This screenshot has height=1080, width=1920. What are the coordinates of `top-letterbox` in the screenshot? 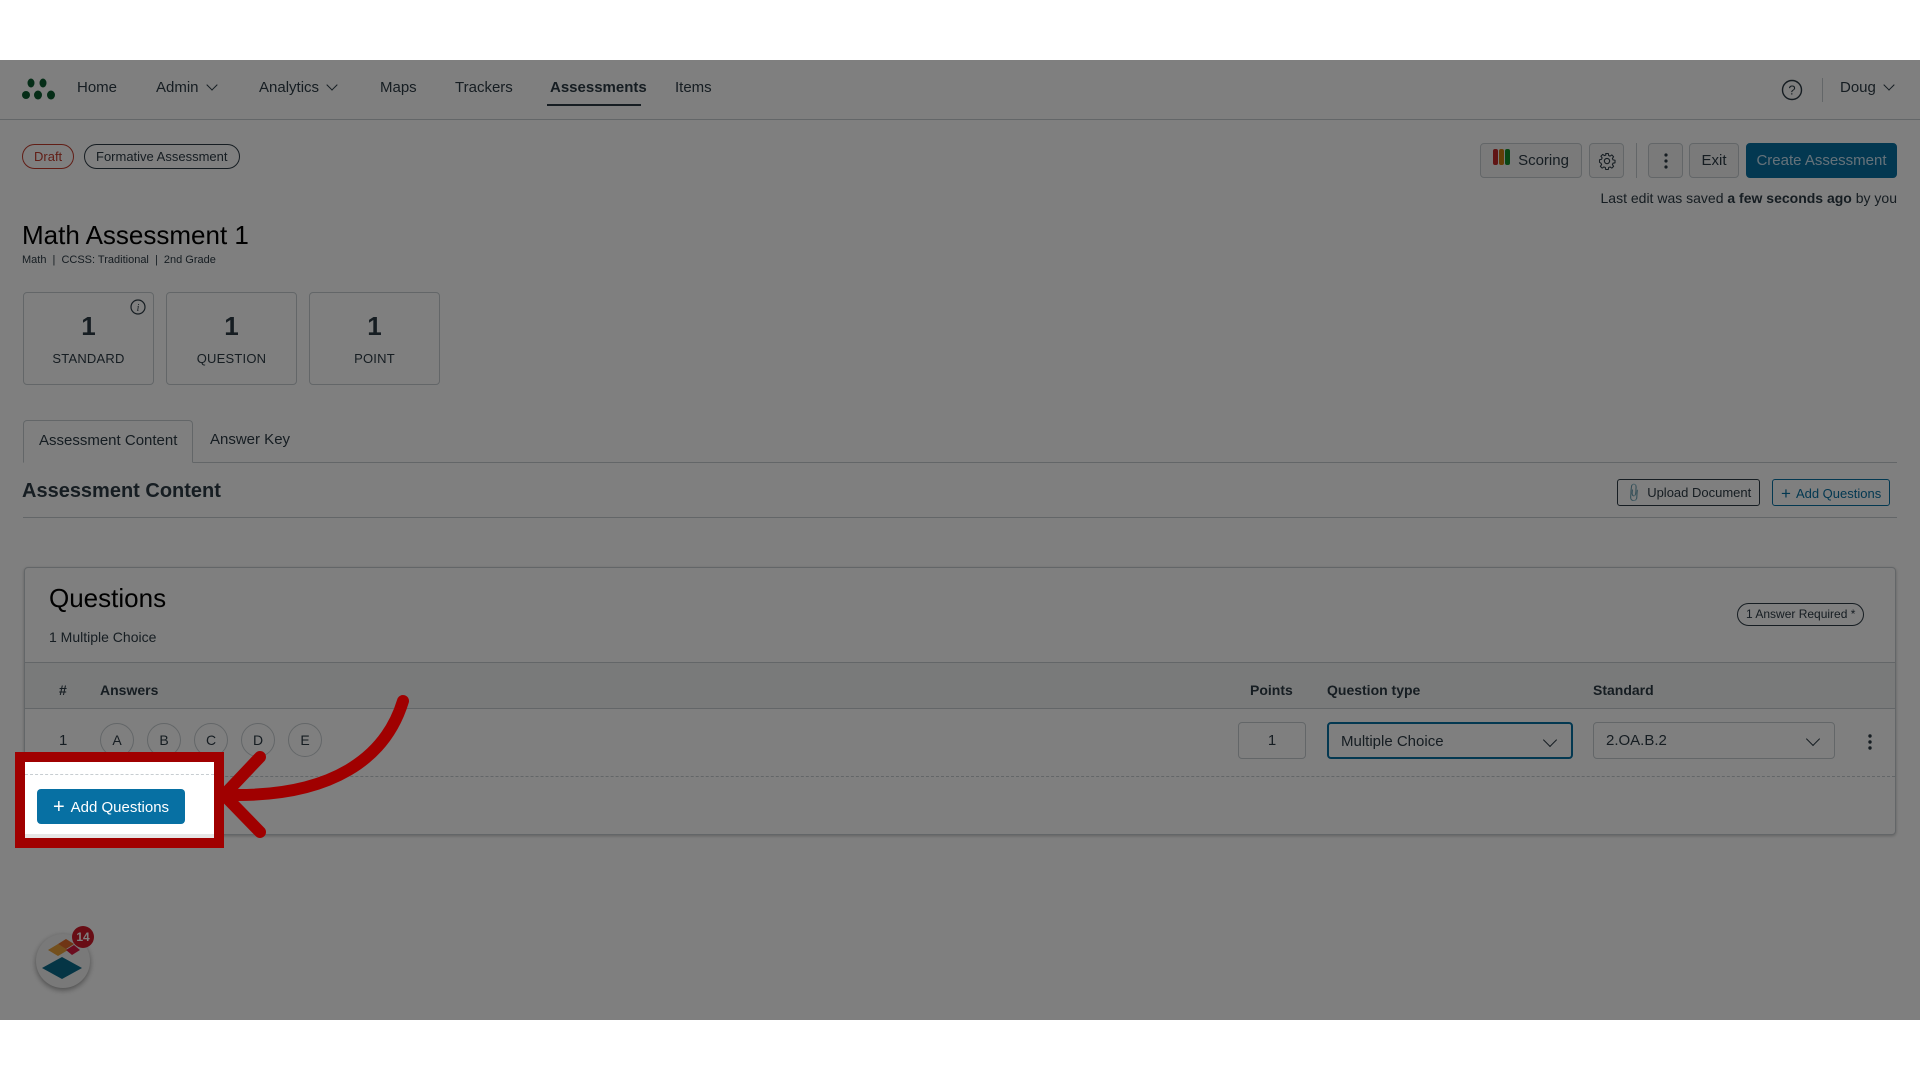 It's located at (960, 30).